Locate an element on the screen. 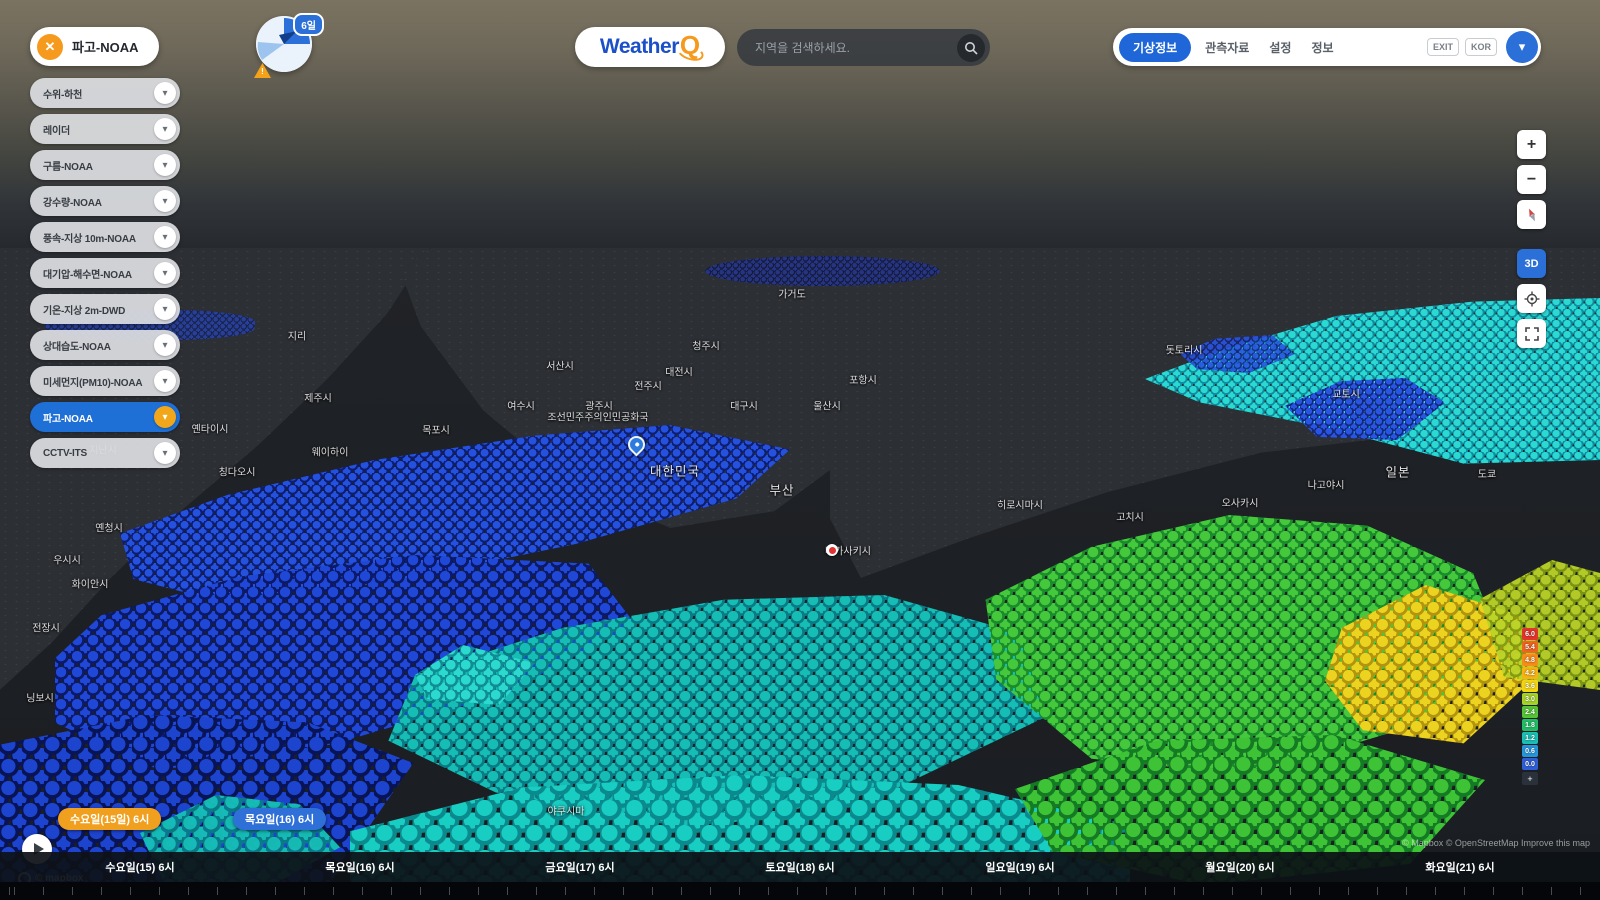 This screenshot has width=1600, height=900. nav-items: 기상정보 관측자료 설정 정보 is located at coordinates (1231, 47).